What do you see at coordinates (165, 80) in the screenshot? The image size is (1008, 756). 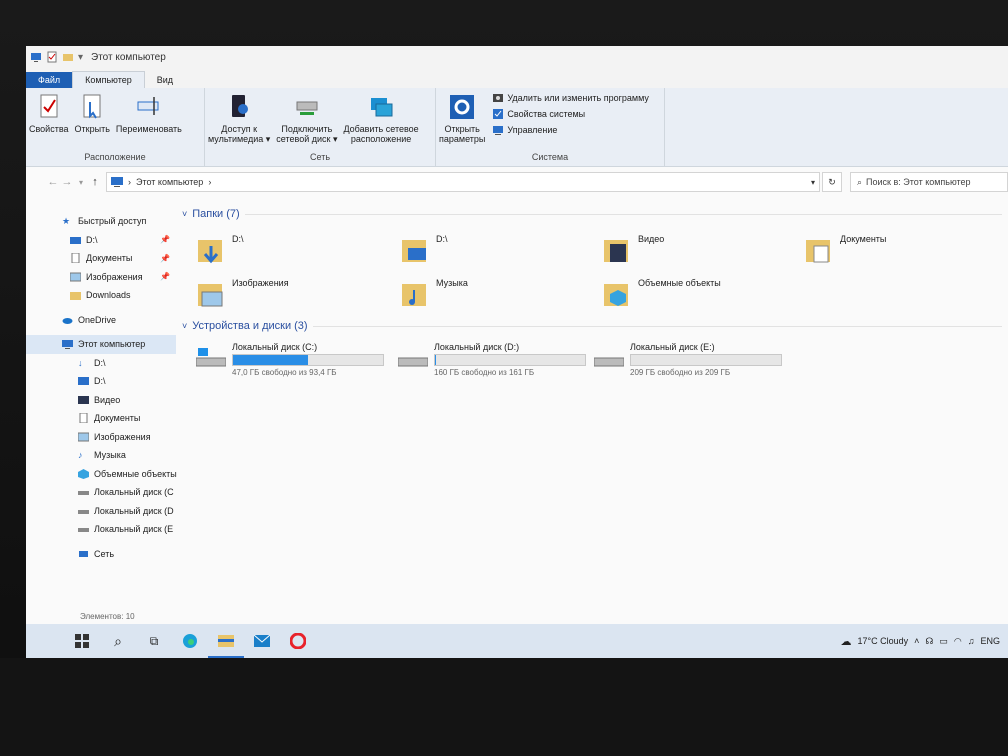 I see `tab-view: Вид` at bounding box center [165, 80].